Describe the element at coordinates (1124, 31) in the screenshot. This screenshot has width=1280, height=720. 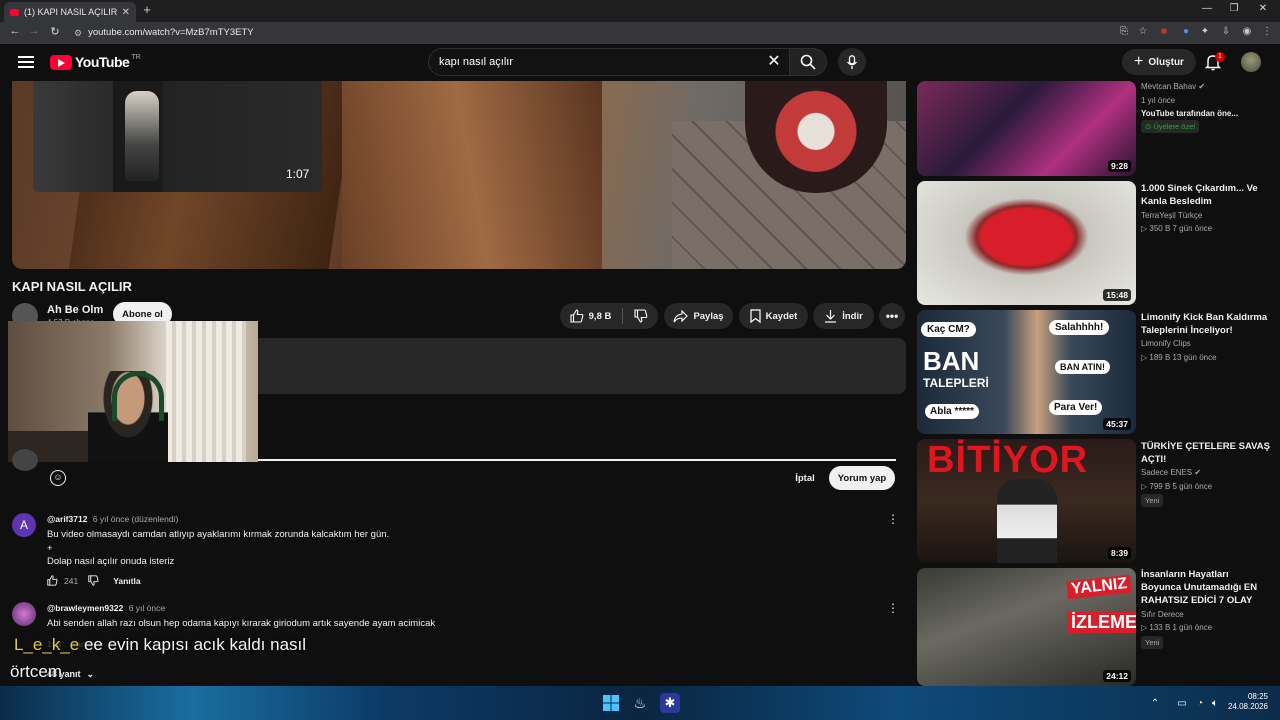
I see `install-app-icon: ⎘` at that location.